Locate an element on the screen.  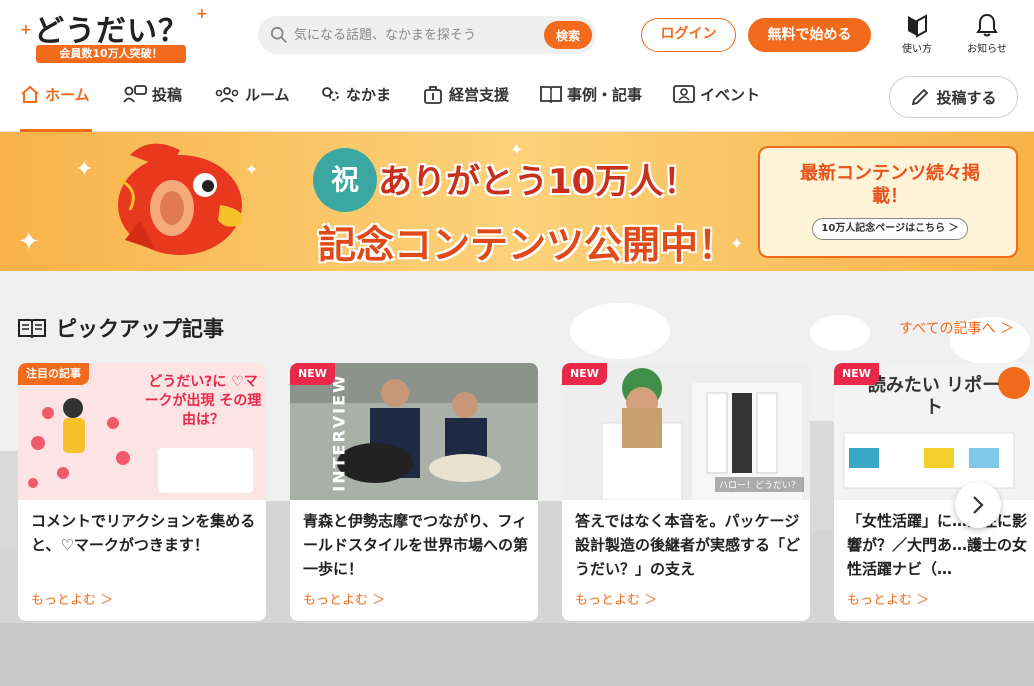
carousel-next-button is located at coordinates (978, 505).